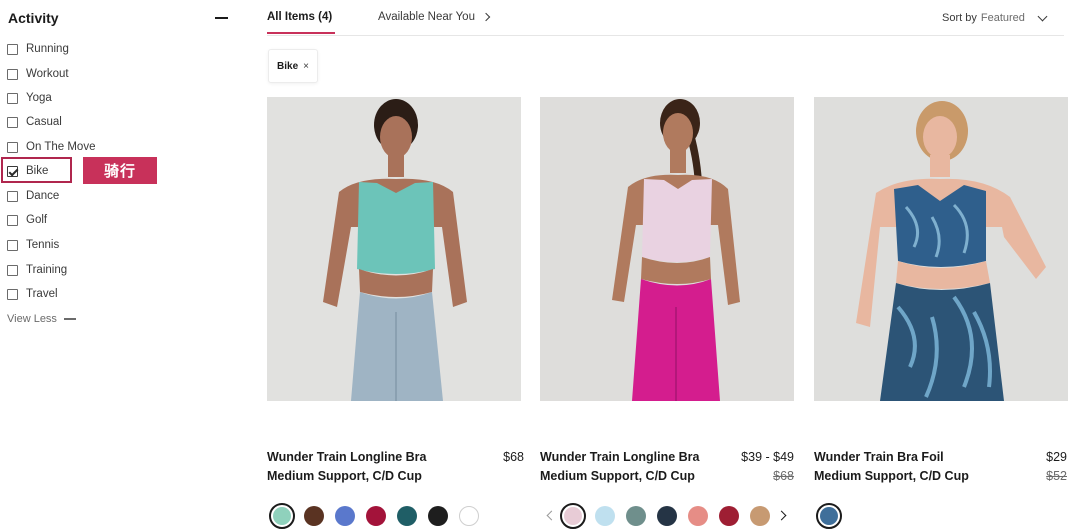  I want to click on divider, so click(665, 35).